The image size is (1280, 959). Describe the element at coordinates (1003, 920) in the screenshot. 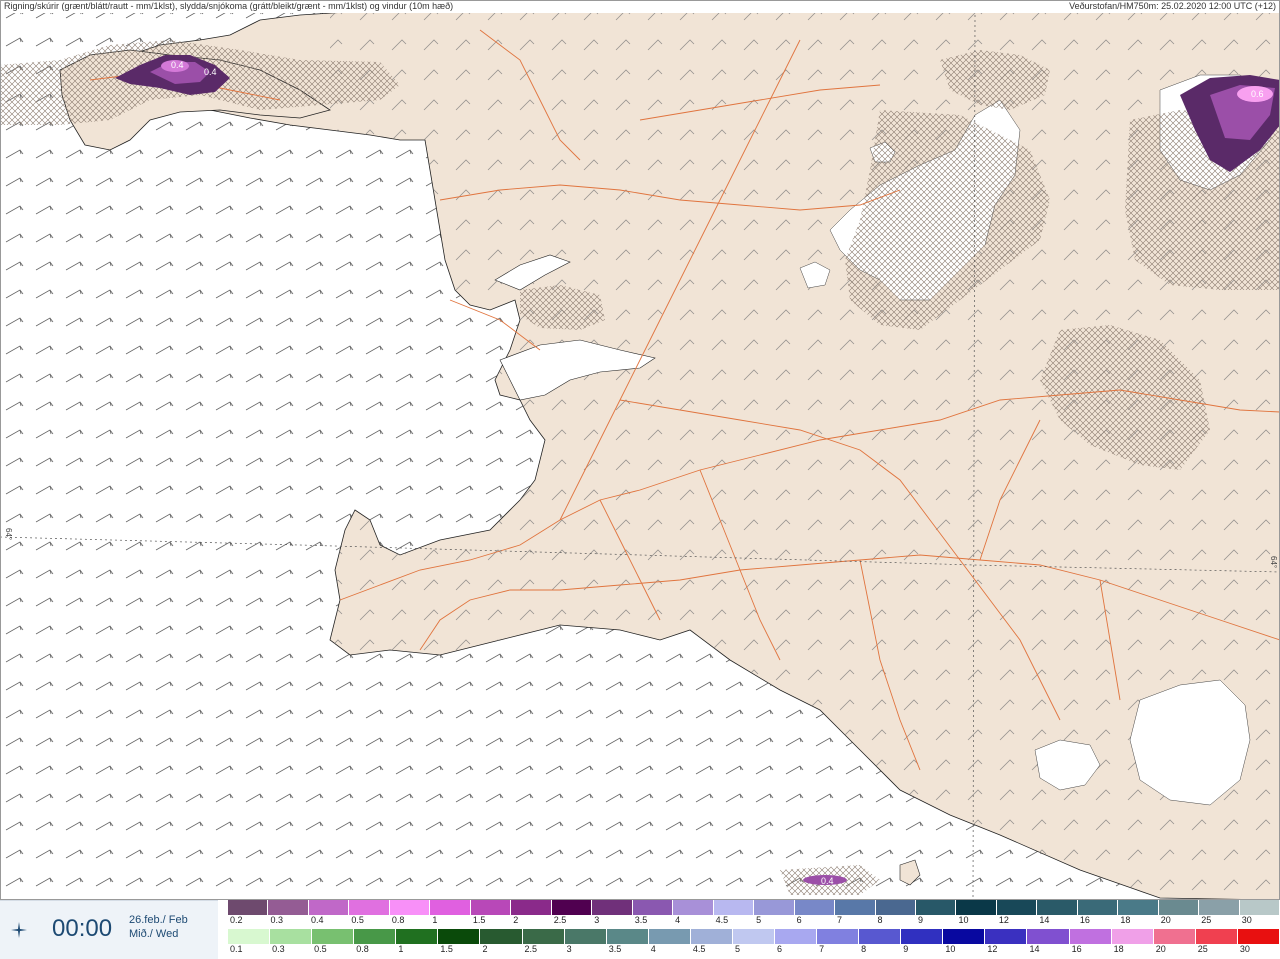

I see `snow-scale-label: 12` at that location.